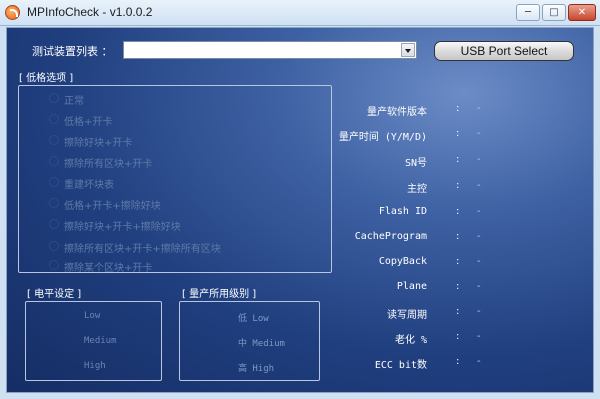 This screenshot has width=600, height=399. What do you see at coordinates (479, 311) in the screenshot?
I see `info-value-pe-cycles: -` at bounding box center [479, 311].